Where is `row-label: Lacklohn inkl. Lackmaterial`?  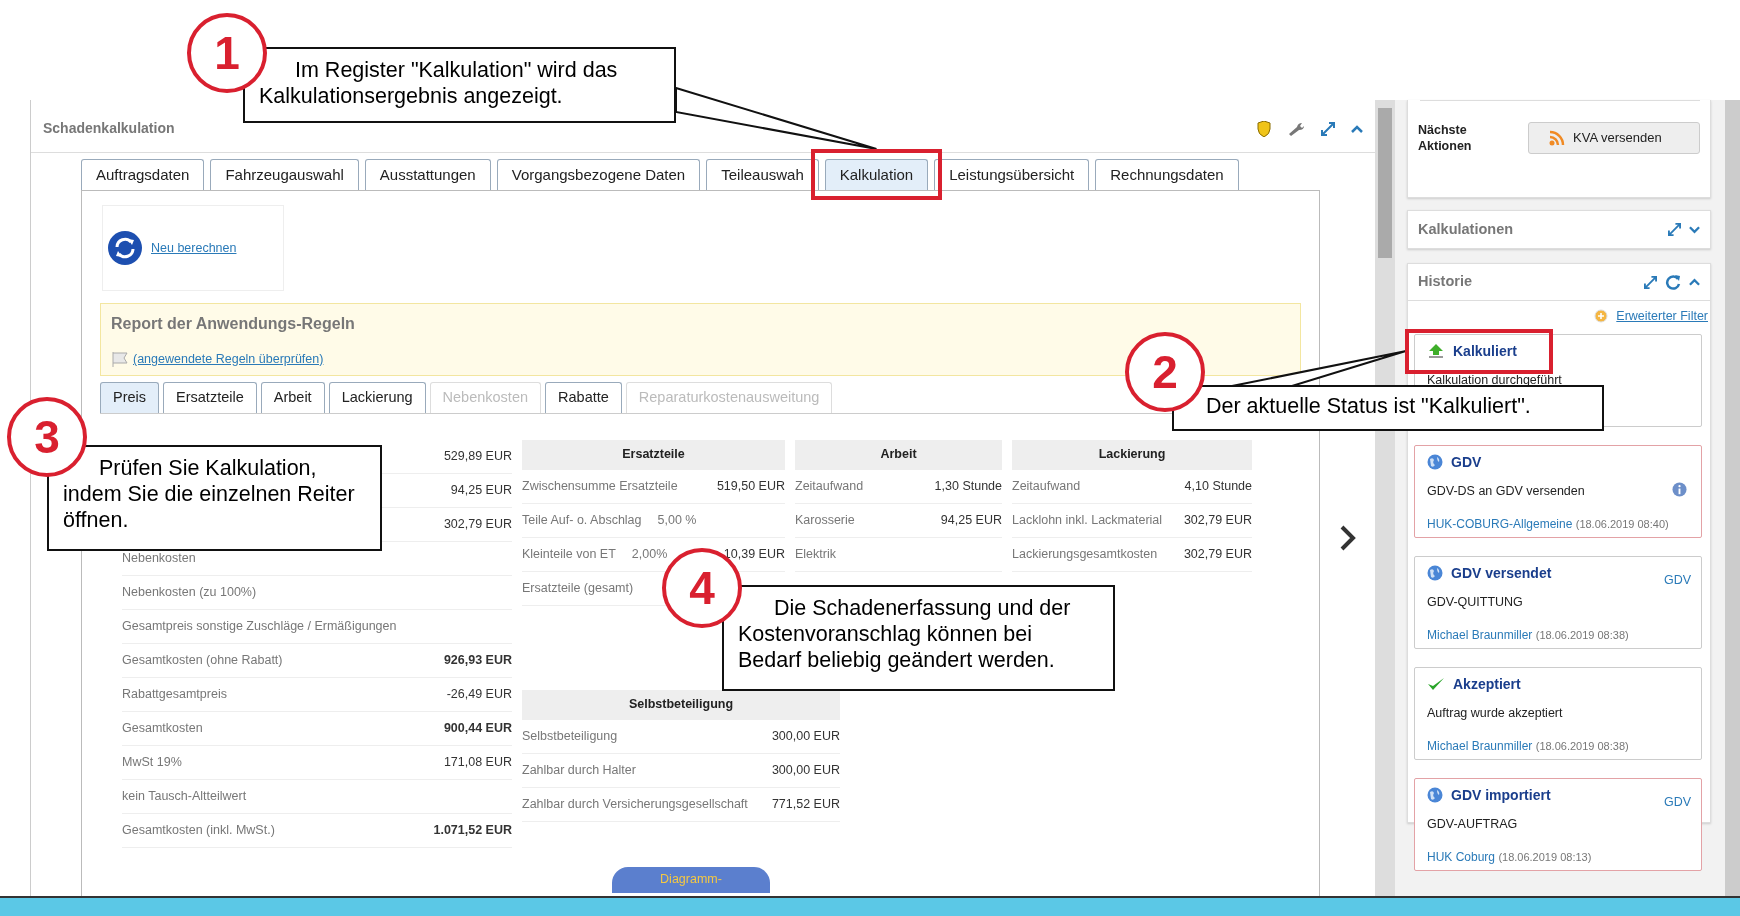 row-label: Lacklohn inkl. Lackmaterial is located at coordinates (1087, 520).